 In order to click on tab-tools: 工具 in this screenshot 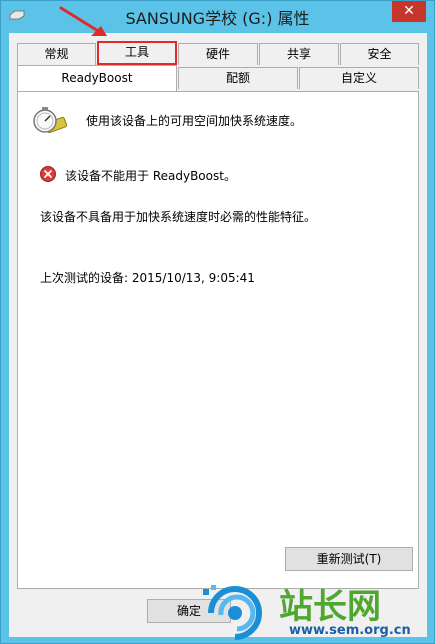, I will do `click(137, 53)`.